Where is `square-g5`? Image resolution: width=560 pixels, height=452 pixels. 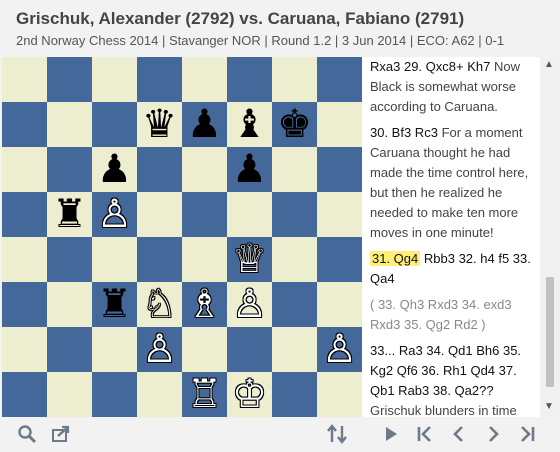 square-g5 is located at coordinates (294, 214).